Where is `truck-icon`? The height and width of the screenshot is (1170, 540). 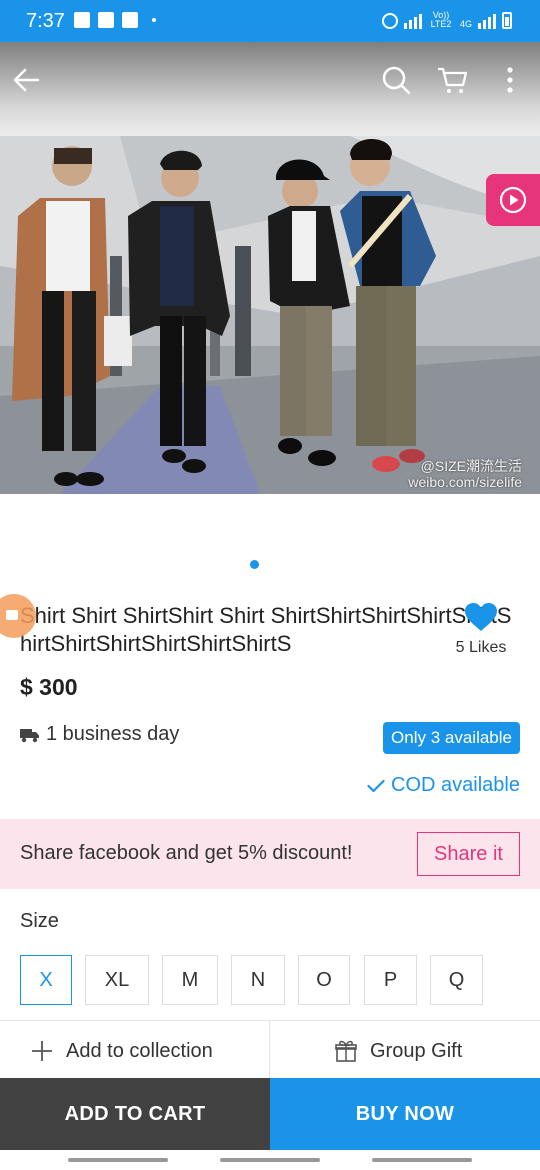
truck-icon is located at coordinates (29, 735).